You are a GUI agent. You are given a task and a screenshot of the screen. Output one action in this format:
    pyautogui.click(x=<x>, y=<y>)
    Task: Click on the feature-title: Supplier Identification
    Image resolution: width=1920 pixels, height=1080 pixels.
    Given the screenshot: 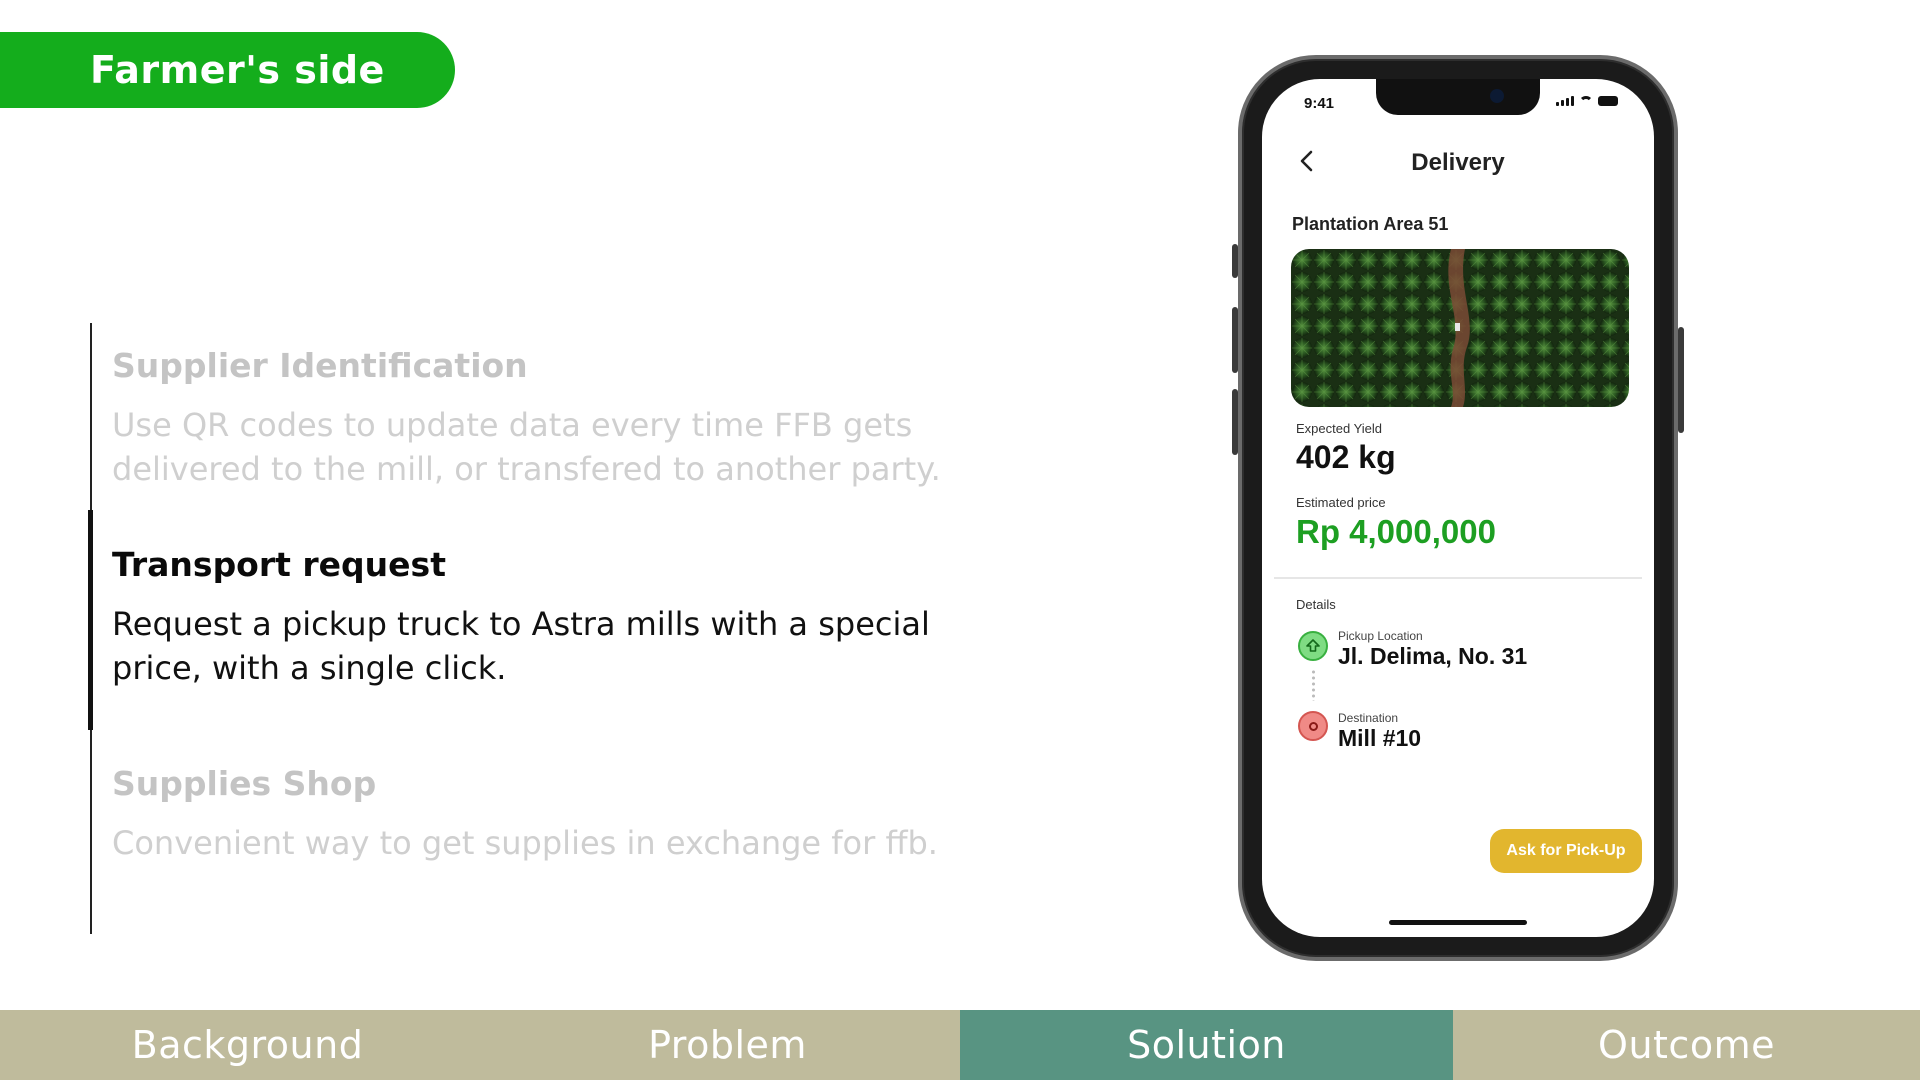 What is the action you would take?
    pyautogui.click(x=320, y=365)
    